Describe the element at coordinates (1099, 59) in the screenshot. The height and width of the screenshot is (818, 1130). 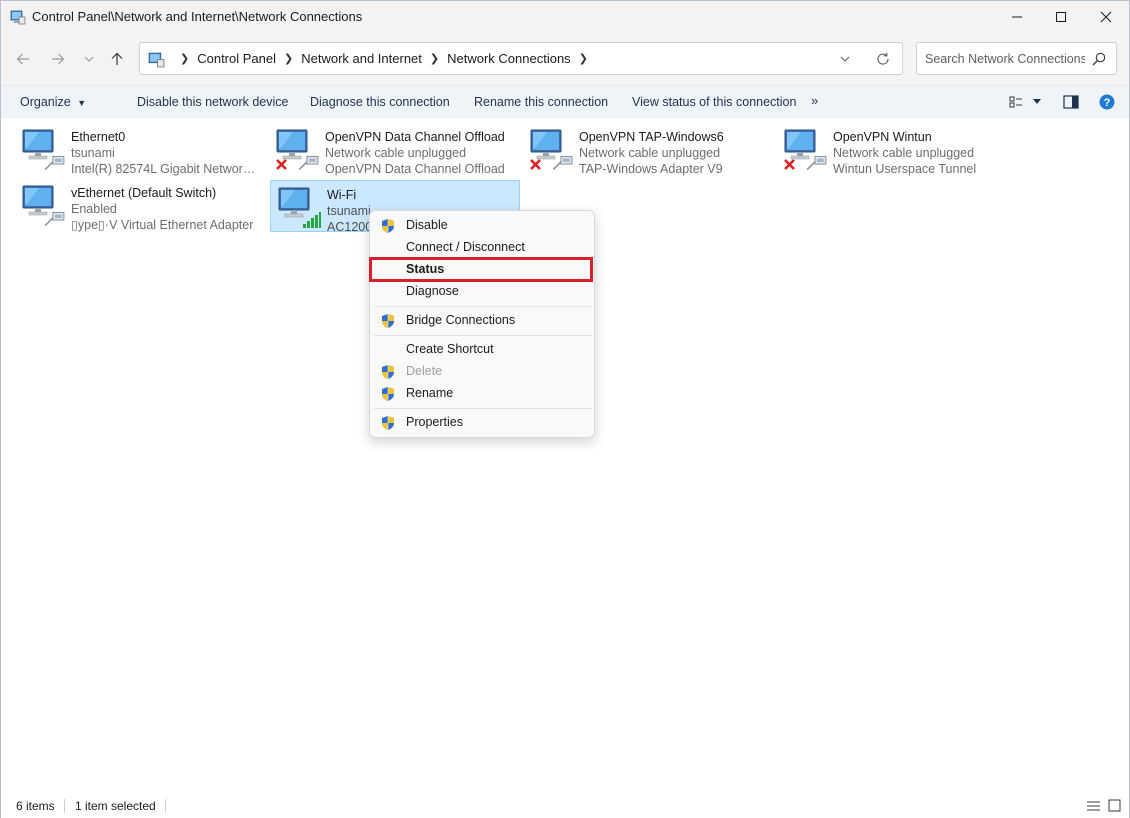
I see `search-icon` at that location.